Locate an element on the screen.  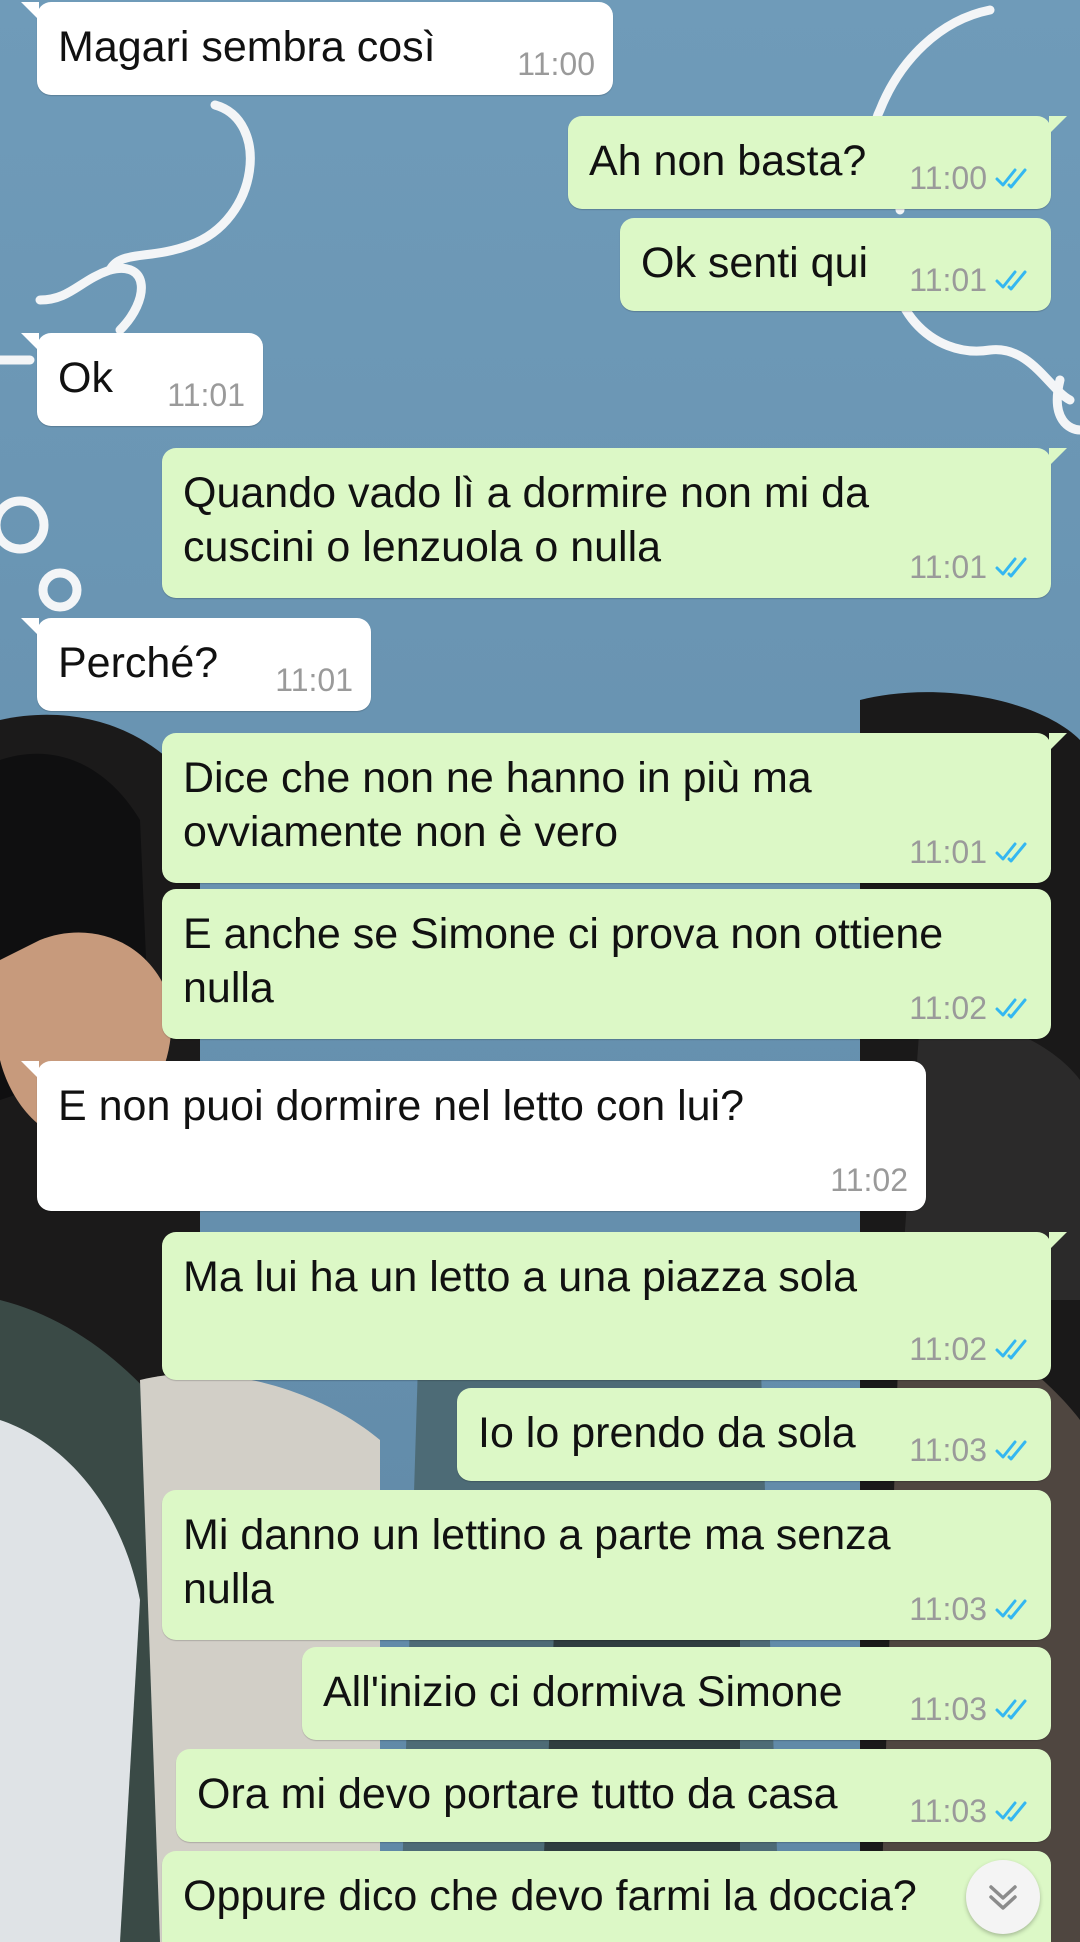
double-chevron-down-icon is located at coordinates (1003, 1897).